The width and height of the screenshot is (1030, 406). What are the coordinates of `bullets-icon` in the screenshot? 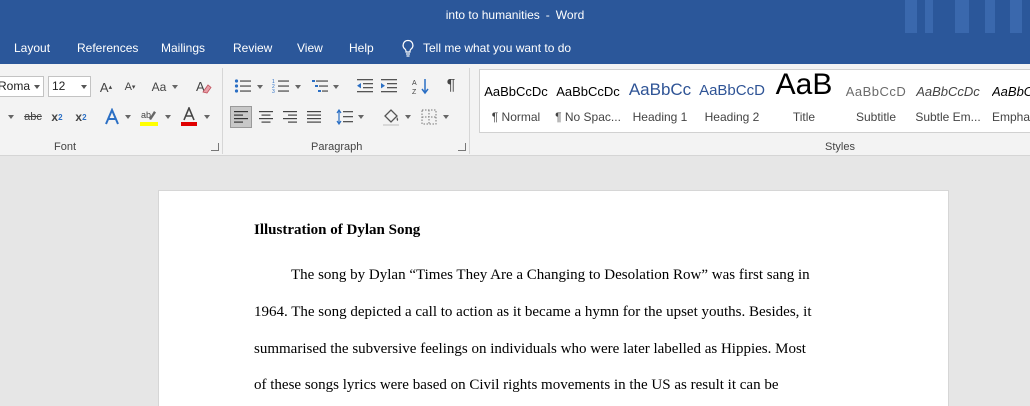 It's located at (242, 86).